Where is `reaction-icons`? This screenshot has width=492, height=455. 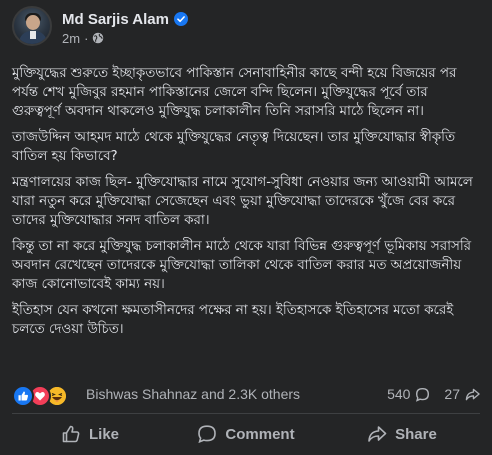 reaction-icons is located at coordinates (40, 396).